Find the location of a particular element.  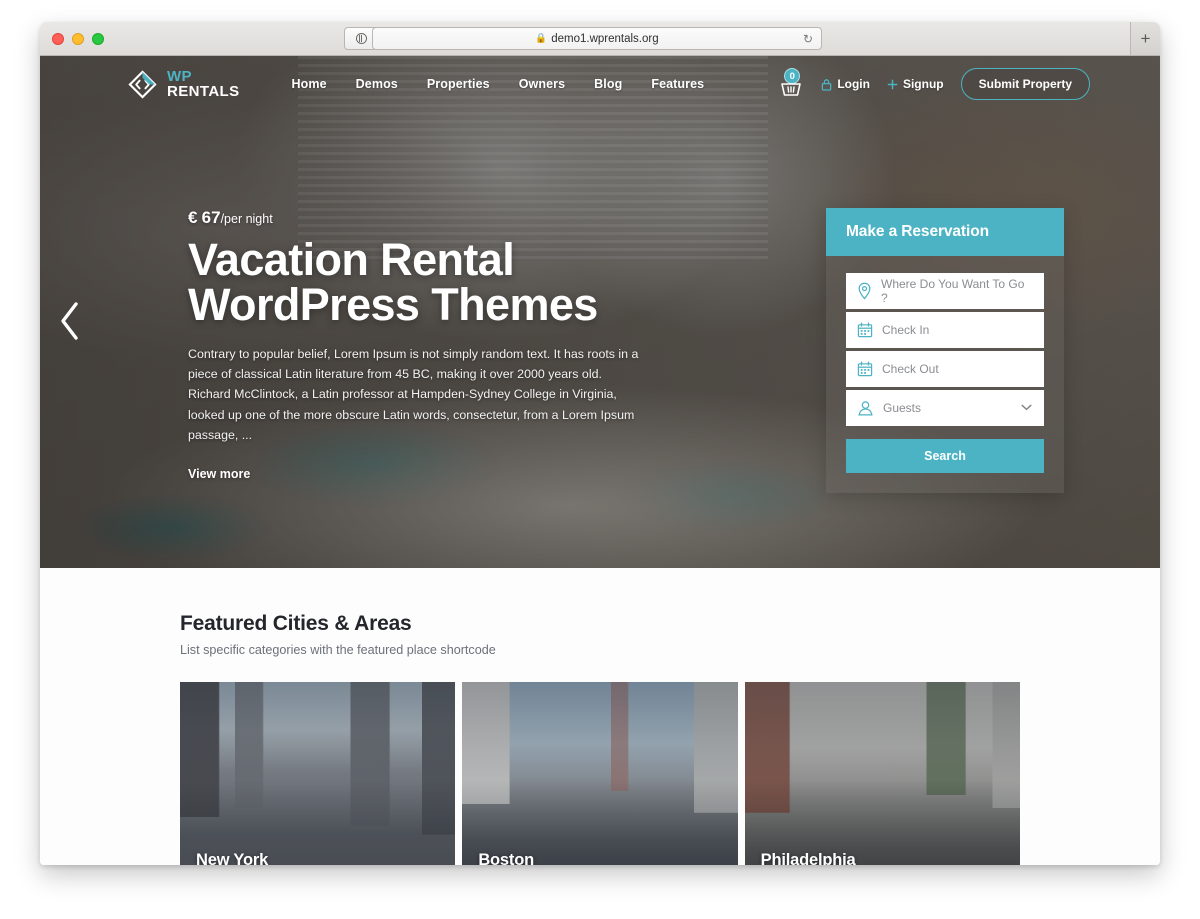

city-card-caption: Boston Nickel Chasers is located at coordinates (518, 858).